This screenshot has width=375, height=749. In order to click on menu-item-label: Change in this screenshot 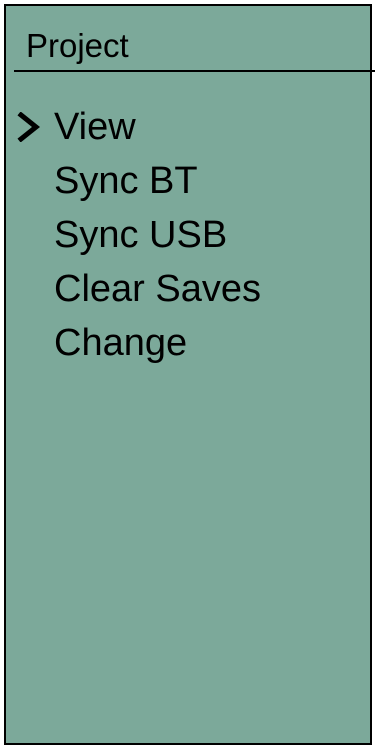, I will do `click(121, 343)`.